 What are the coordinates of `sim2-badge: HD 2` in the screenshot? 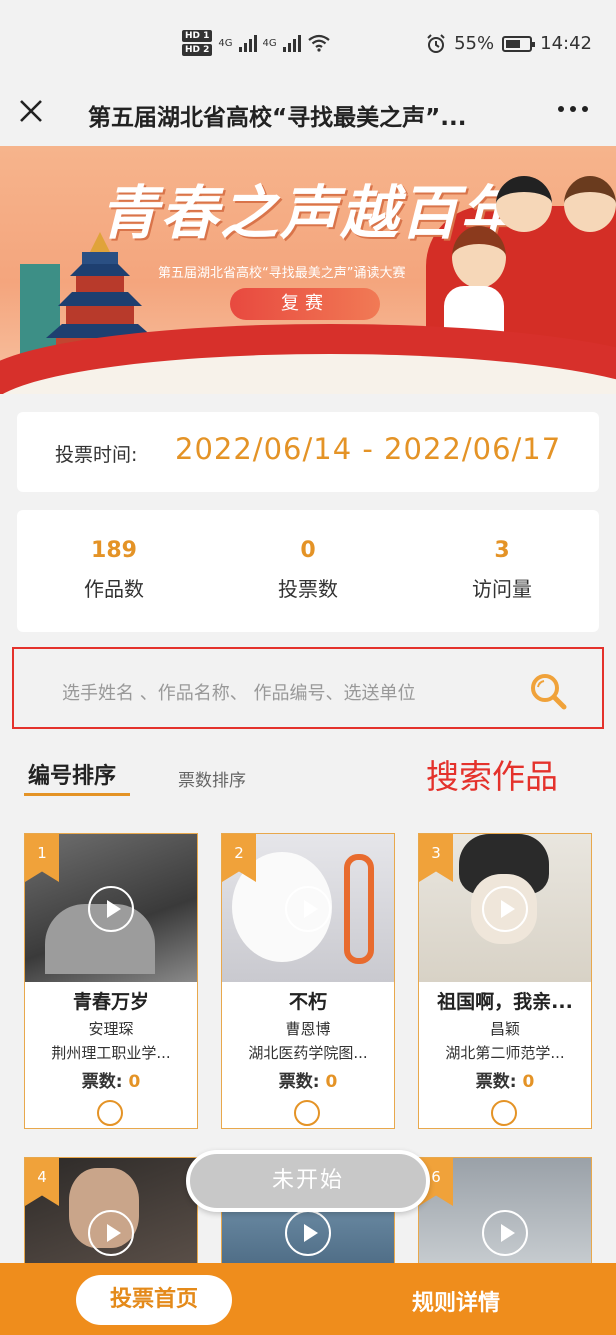 It's located at (197, 50).